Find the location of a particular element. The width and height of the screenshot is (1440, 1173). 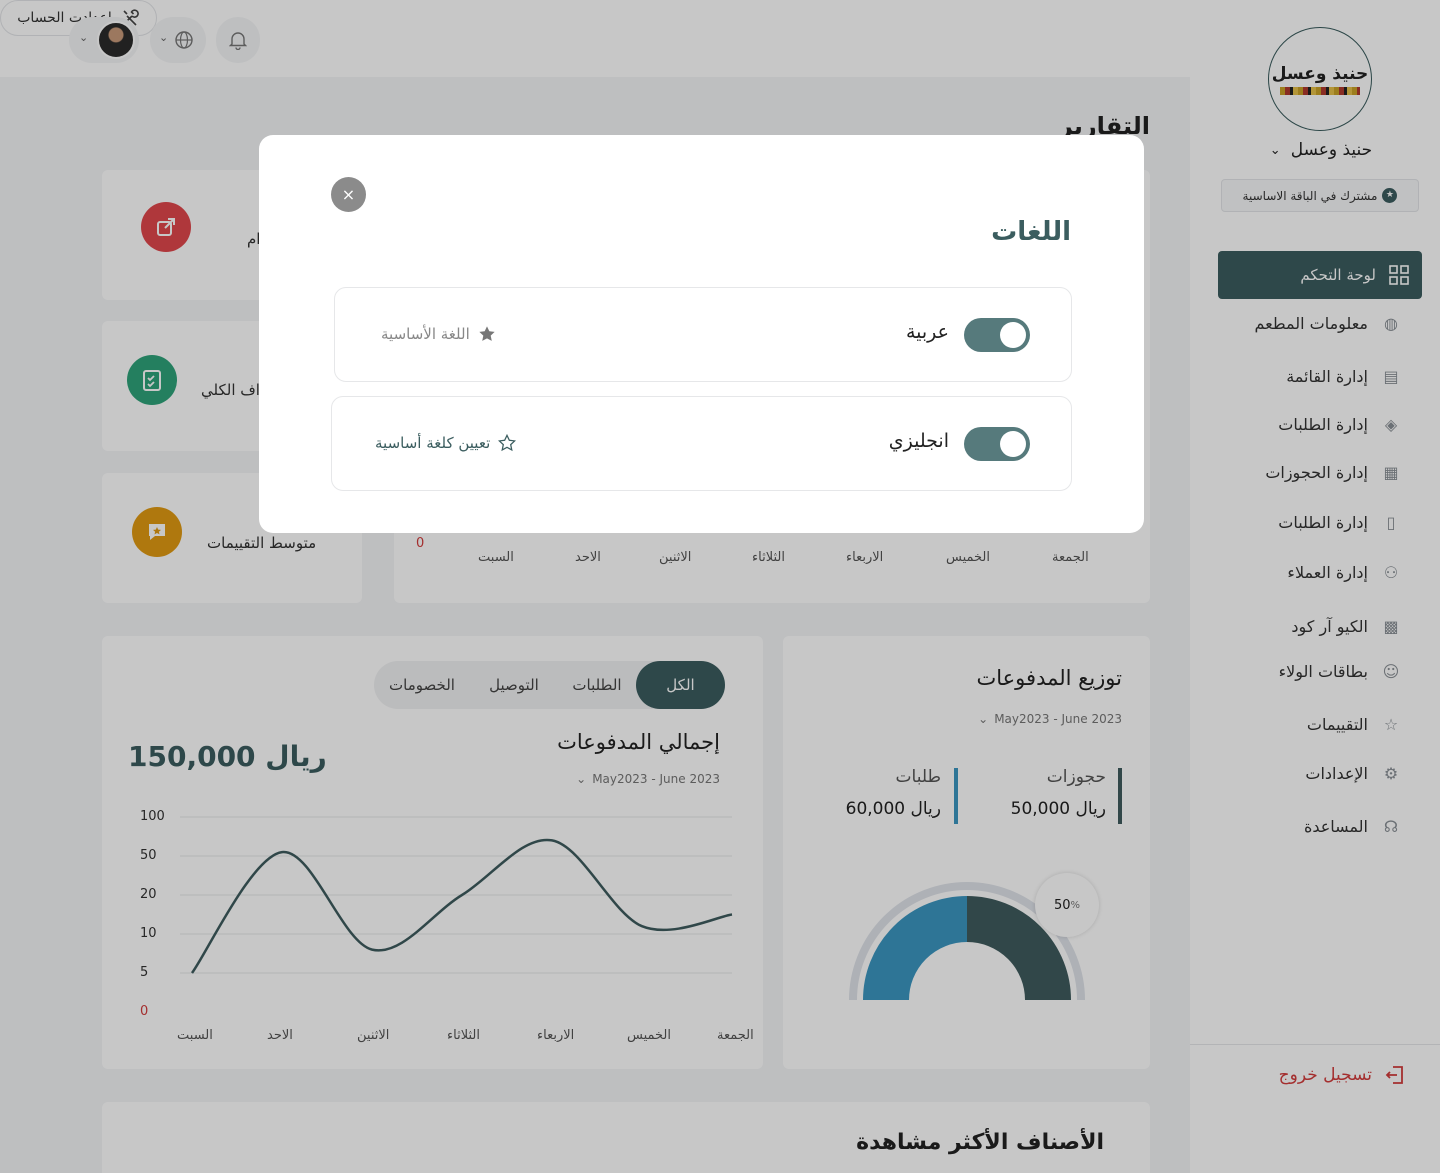

star-filled-icon is located at coordinates (487, 333).